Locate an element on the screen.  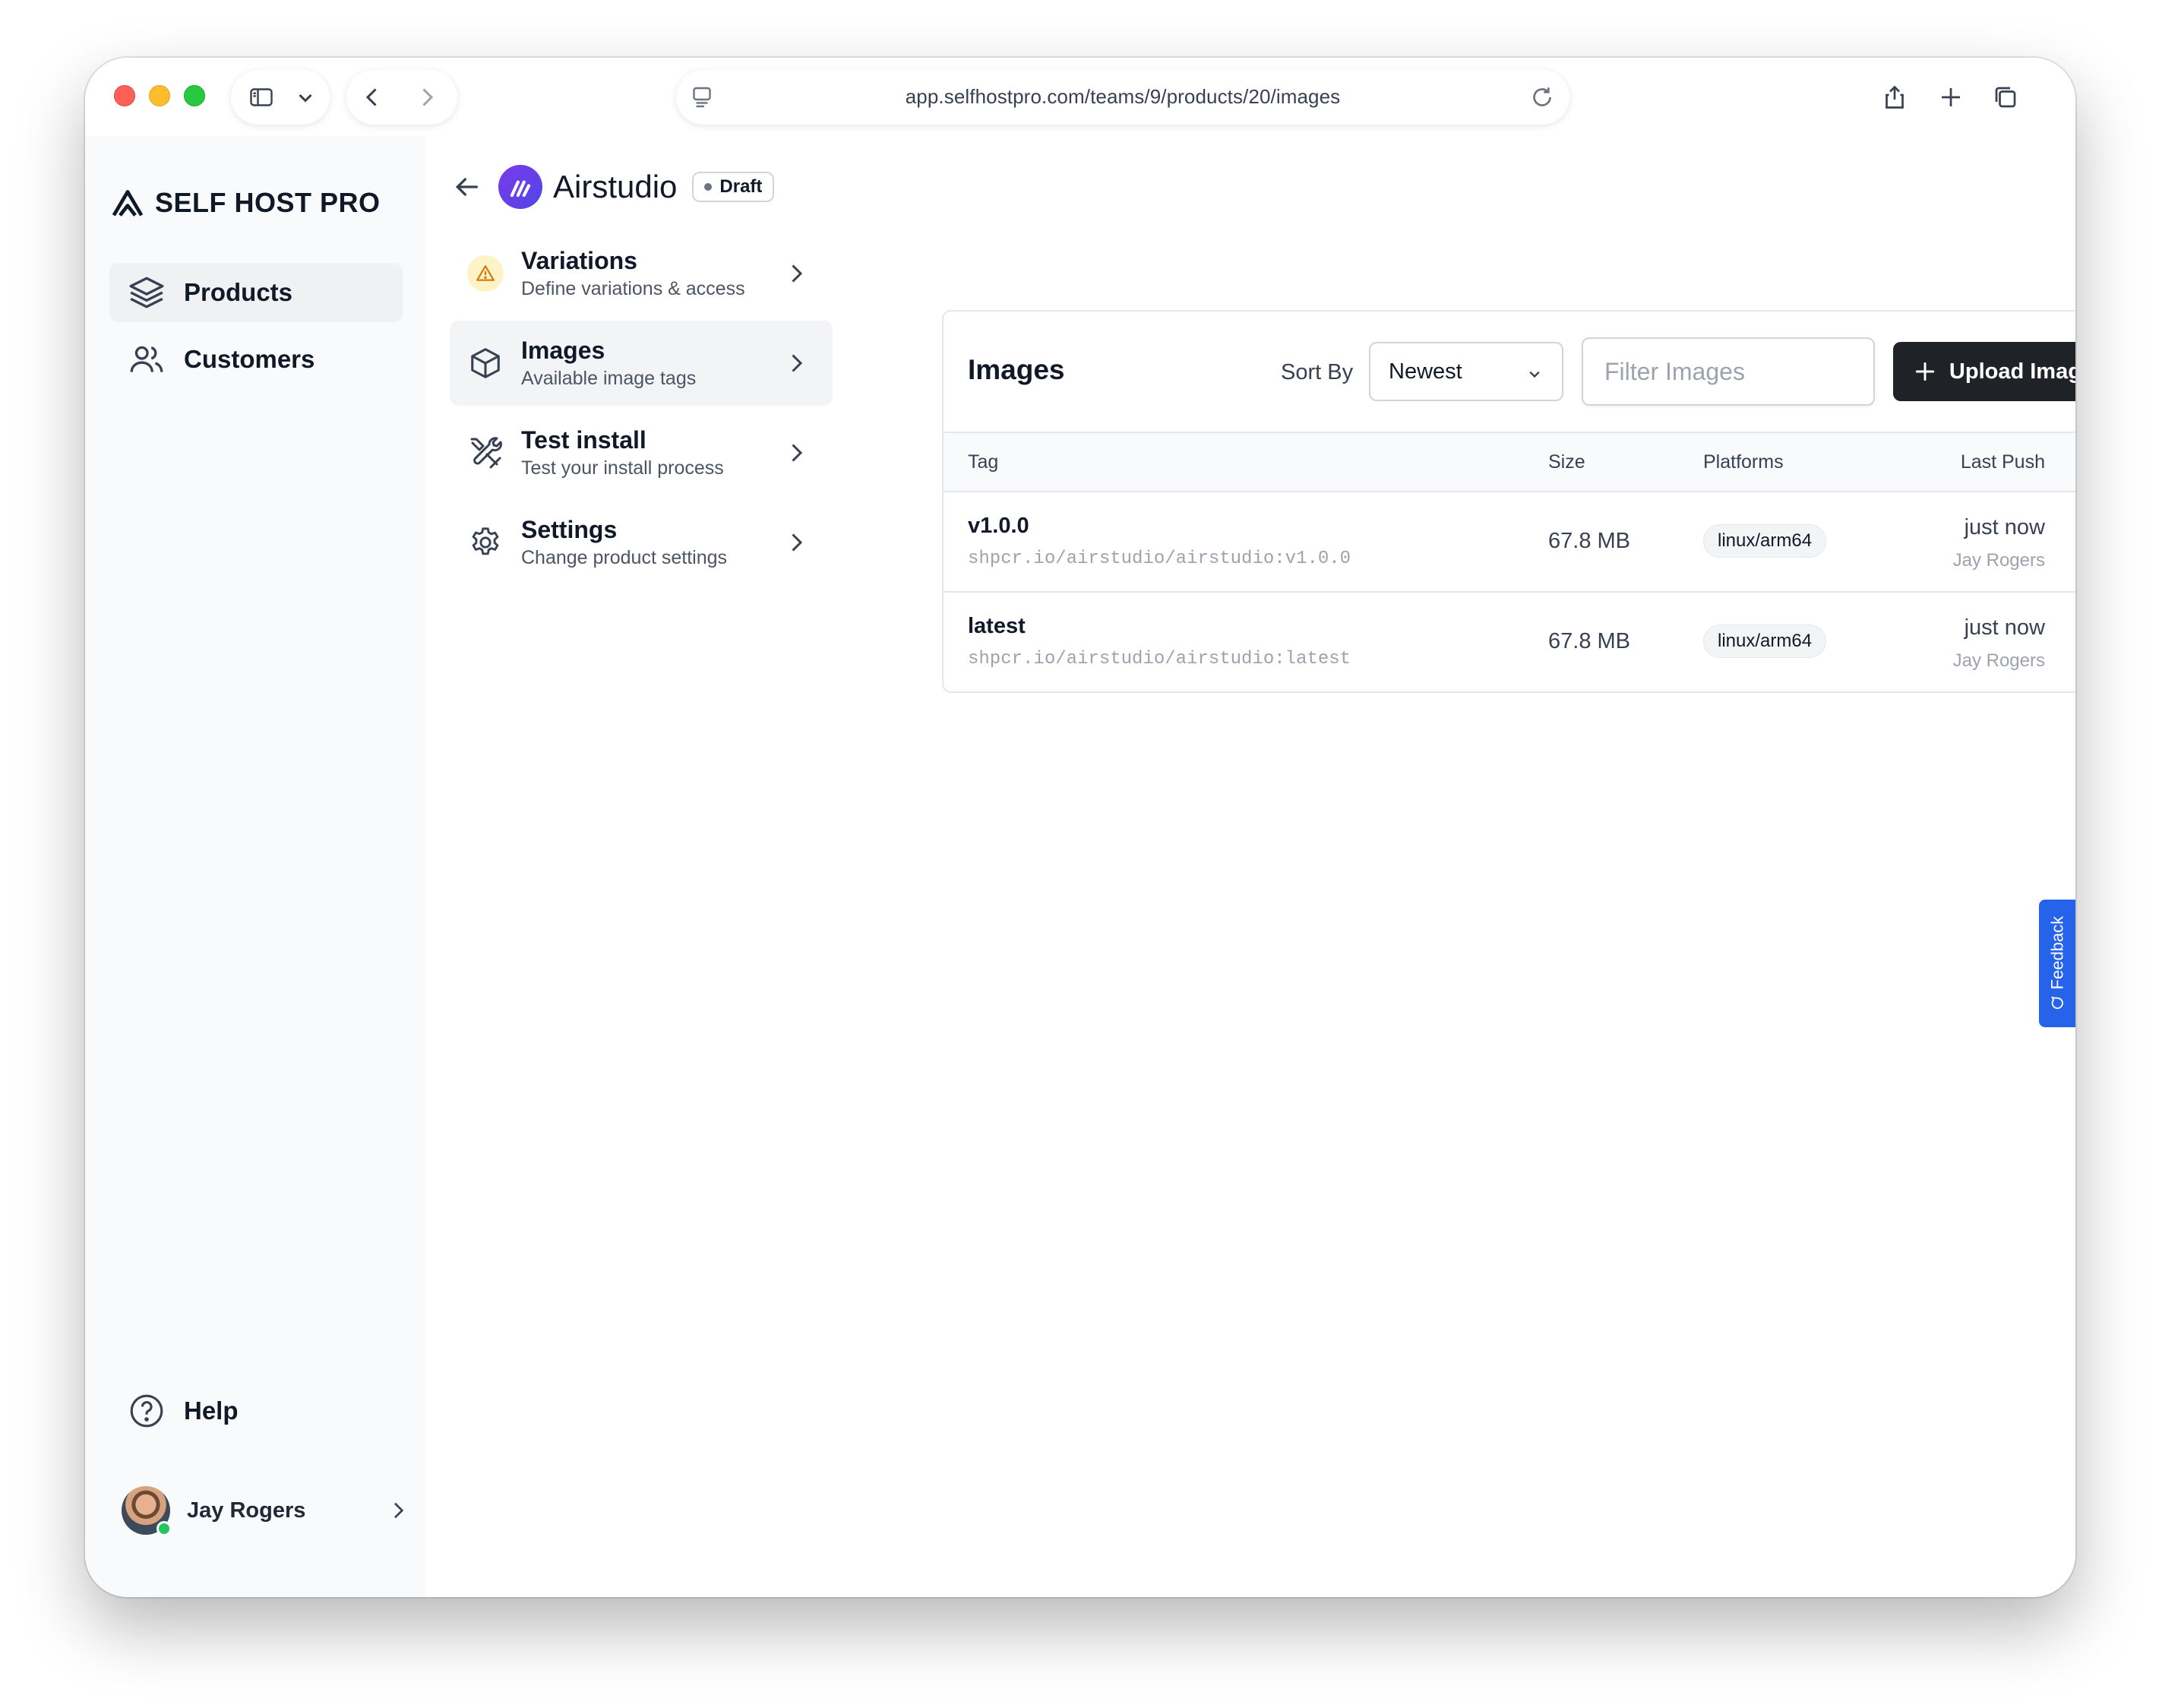
filter-images-input is located at coordinates (1729, 371).